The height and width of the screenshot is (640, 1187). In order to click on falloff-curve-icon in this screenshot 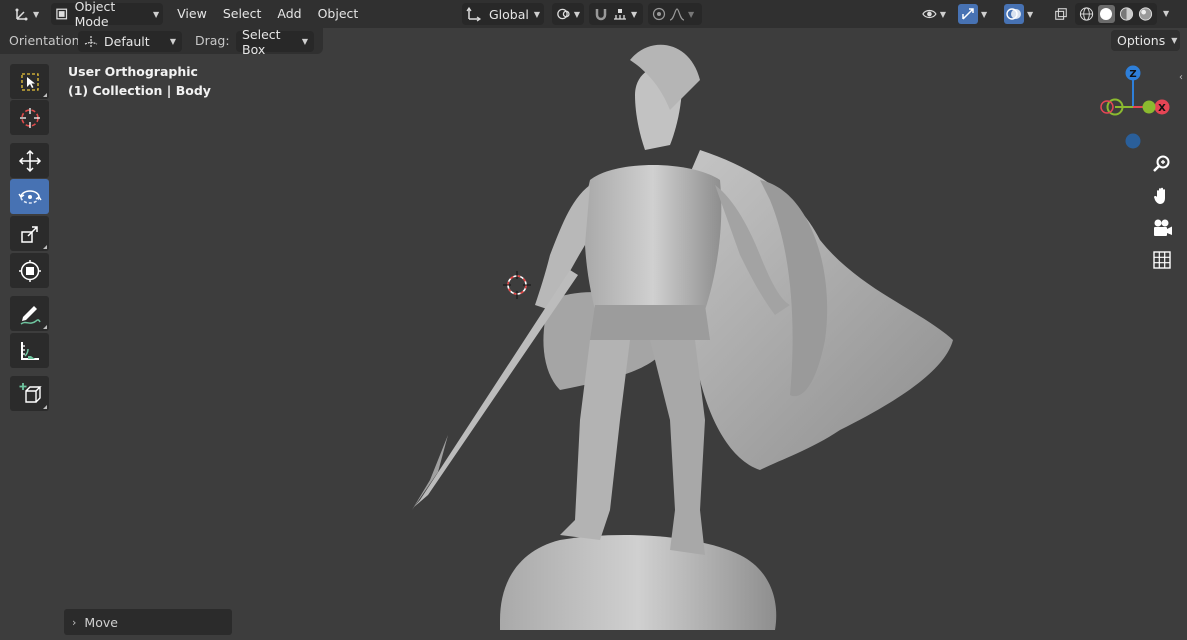, I will do `click(677, 14)`.